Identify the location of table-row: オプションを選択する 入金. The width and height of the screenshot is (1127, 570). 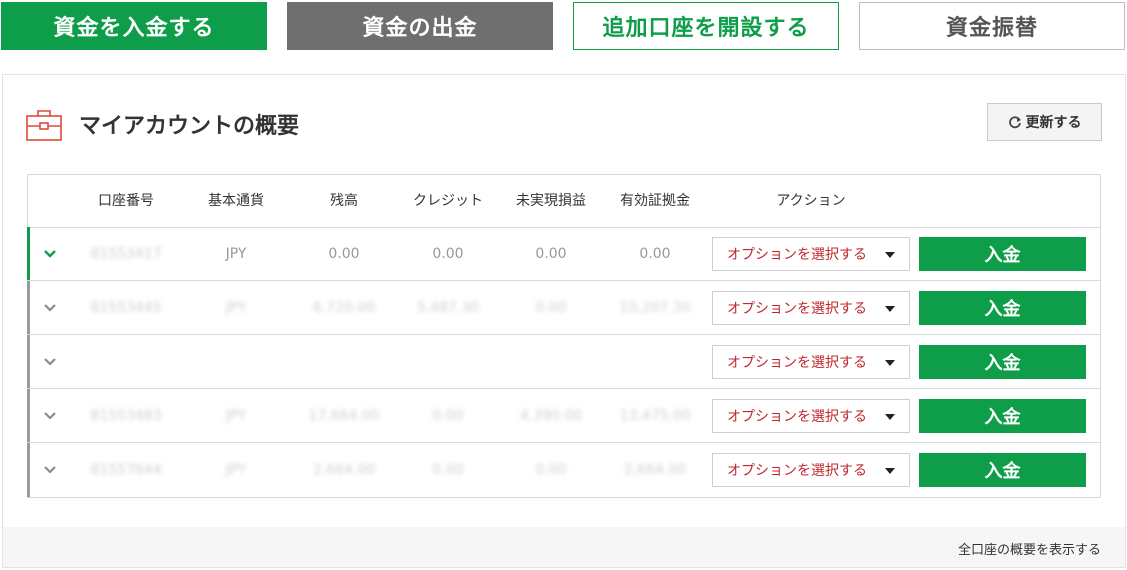
(563, 362).